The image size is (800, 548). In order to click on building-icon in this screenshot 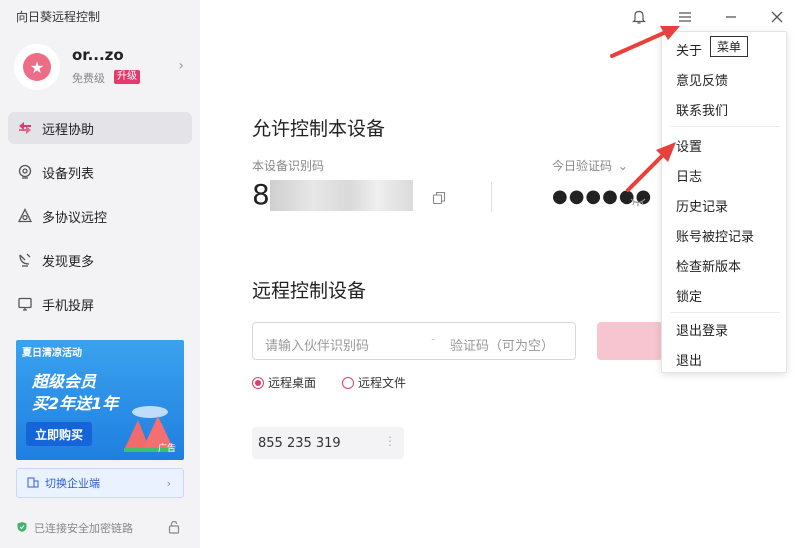, I will do `click(33, 483)`.